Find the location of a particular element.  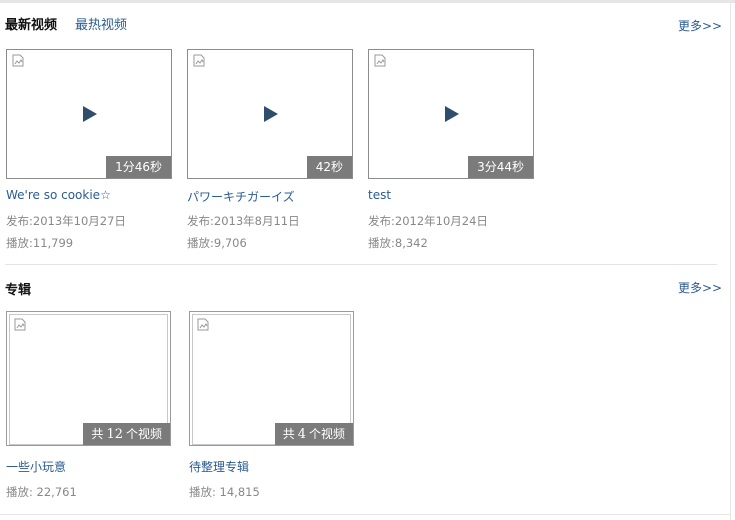

video-card: 3分44秒 test 发布:2012年10月24日 播放:8,342 is located at coordinates (452, 149).